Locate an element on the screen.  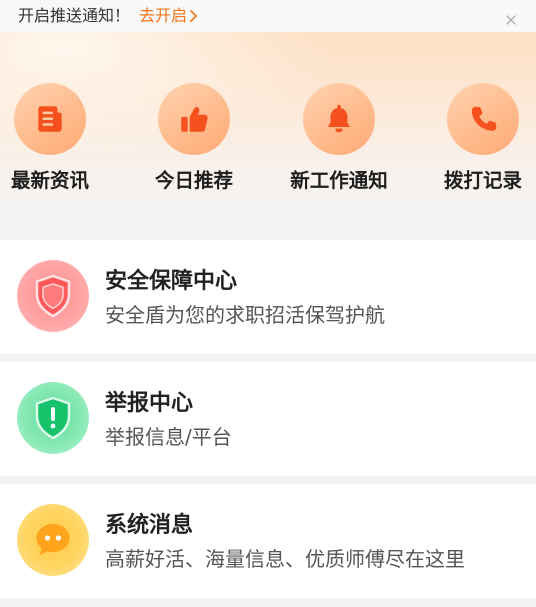
card-subtitle: 举报信息/平台 is located at coordinates (168, 437).